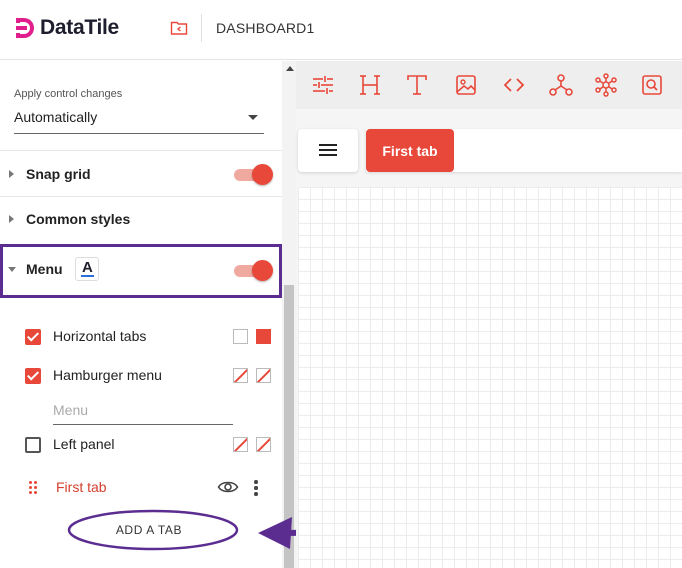 This screenshot has width=682, height=568. I want to click on app-name: DataTile, so click(79, 27).